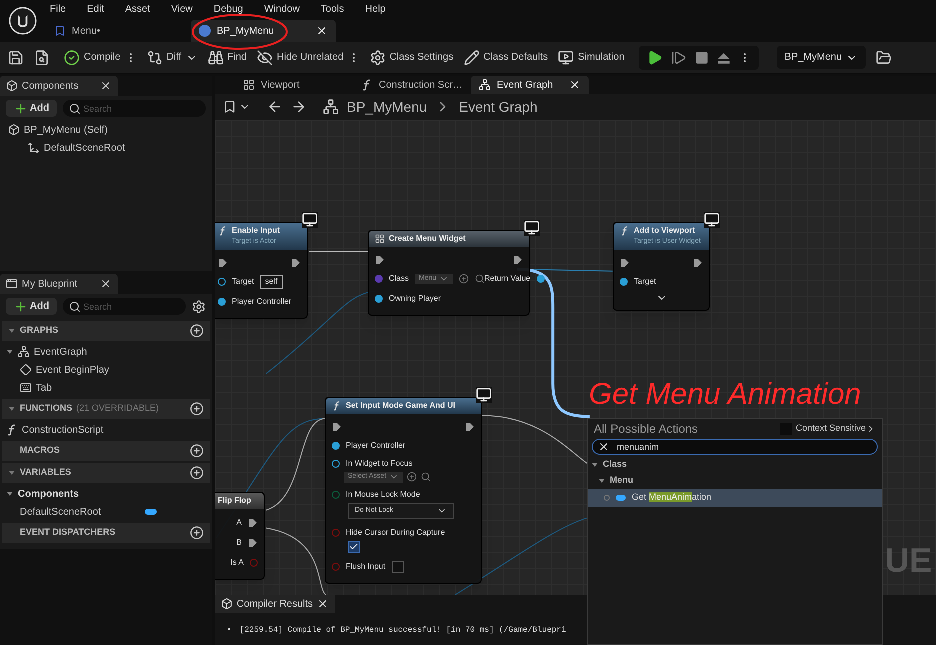  What do you see at coordinates (23, 21) in the screenshot?
I see `logo-icon` at bounding box center [23, 21].